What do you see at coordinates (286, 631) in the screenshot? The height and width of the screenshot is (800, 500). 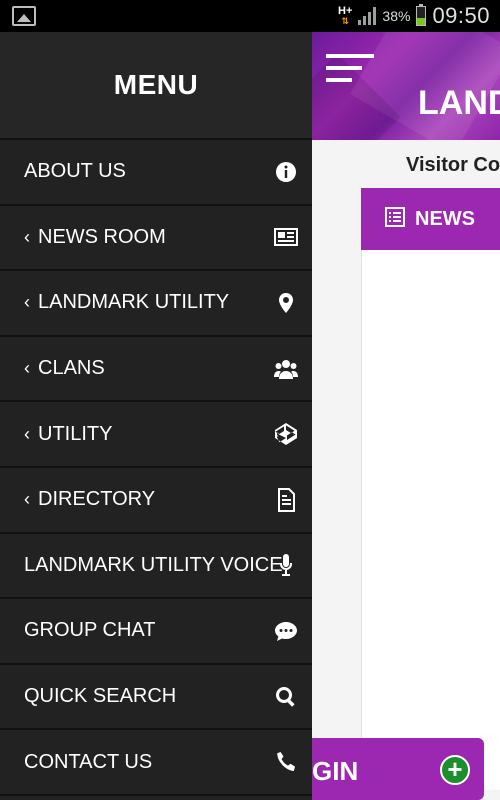 I see `chat-icon` at bounding box center [286, 631].